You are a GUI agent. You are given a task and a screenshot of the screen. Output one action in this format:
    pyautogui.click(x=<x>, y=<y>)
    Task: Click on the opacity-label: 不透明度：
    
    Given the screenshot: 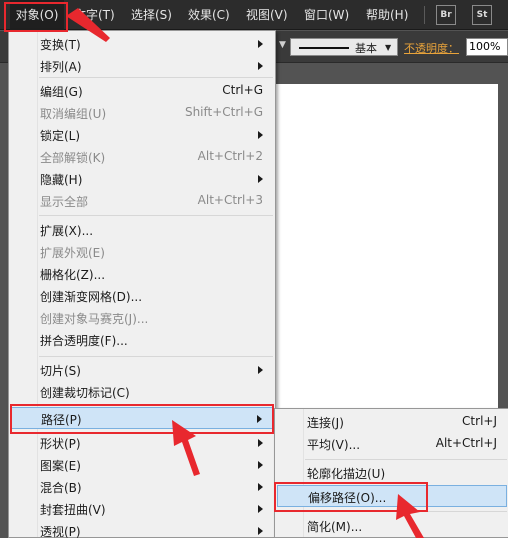 What is the action you would take?
    pyautogui.click(x=431, y=48)
    